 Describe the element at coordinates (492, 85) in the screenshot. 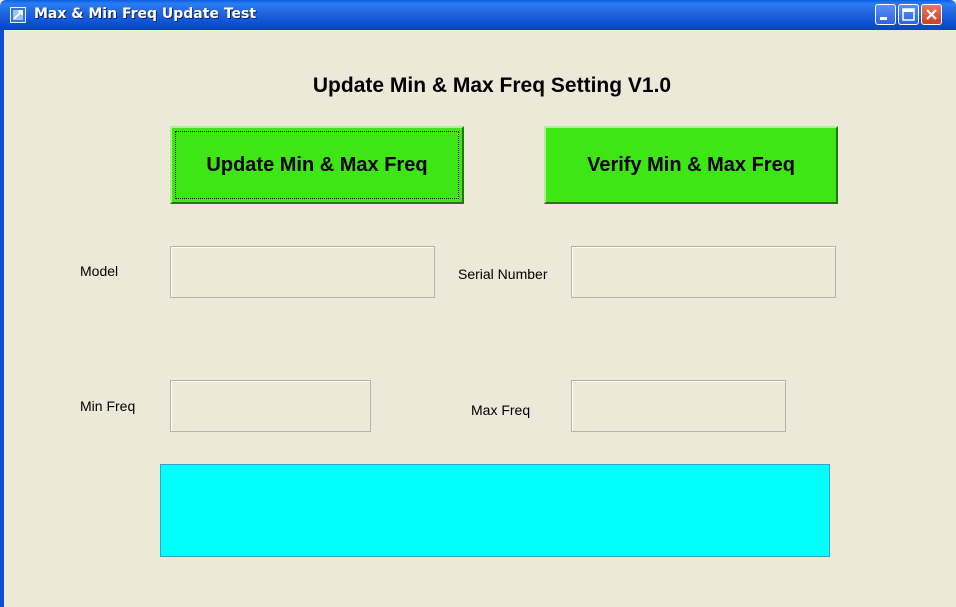

I see `page-title: Update Min & Max Freq Setting V1.0` at that location.